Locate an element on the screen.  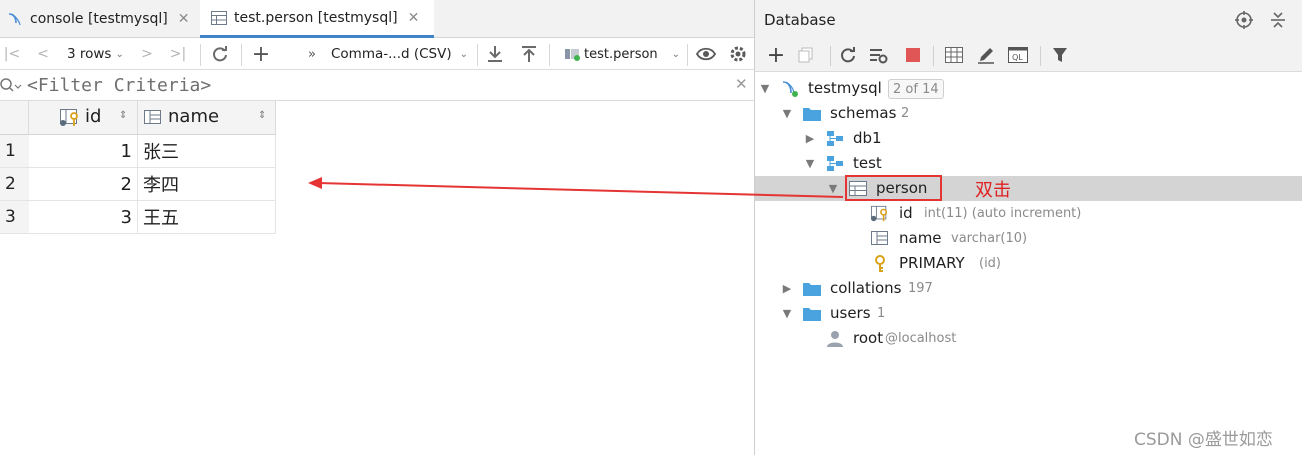
schema-icon is located at coordinates (835, 163).